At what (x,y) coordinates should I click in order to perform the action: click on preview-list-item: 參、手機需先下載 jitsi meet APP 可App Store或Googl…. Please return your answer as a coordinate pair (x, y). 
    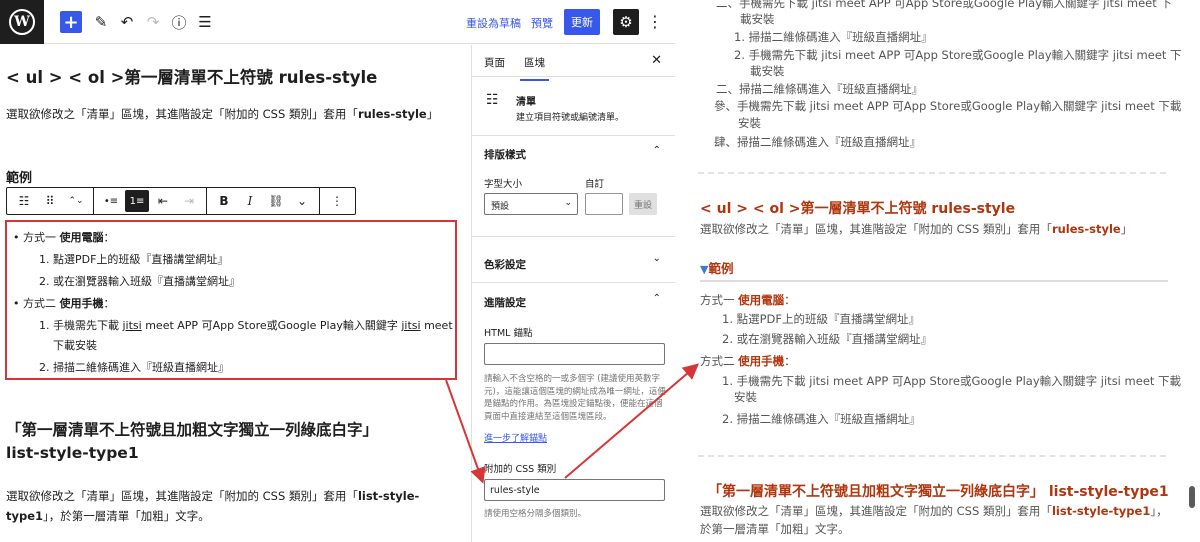
    Looking at the image, I should click on (948, 106).